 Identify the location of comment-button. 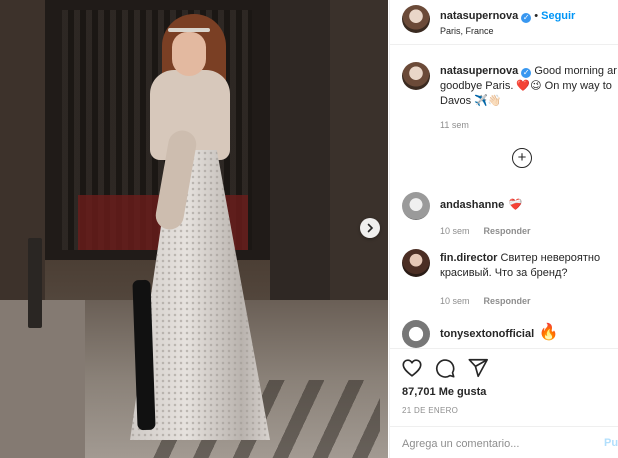
(445, 368).